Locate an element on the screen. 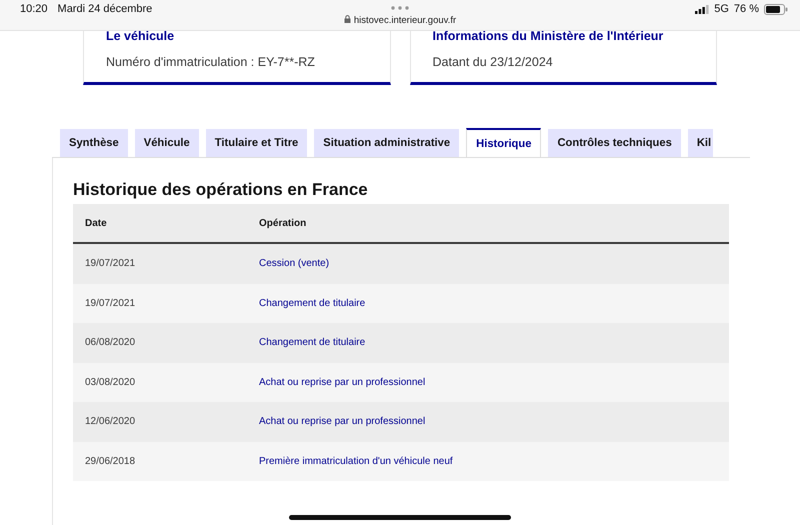  signal-icon is located at coordinates (702, 9).